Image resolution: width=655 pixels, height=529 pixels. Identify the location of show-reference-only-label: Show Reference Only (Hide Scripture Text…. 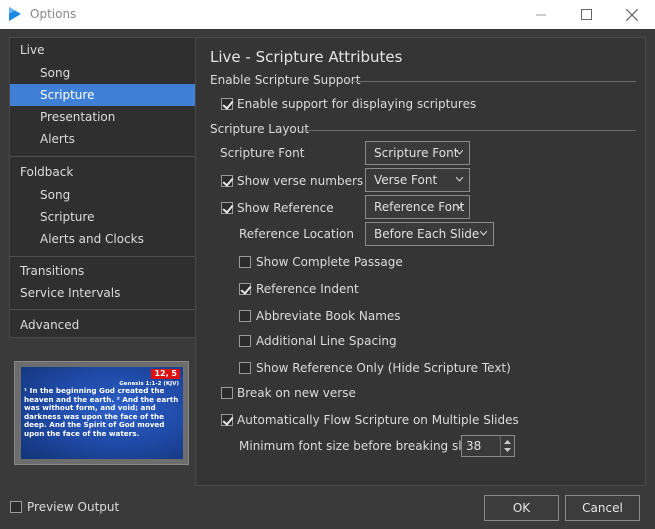
(383, 368).